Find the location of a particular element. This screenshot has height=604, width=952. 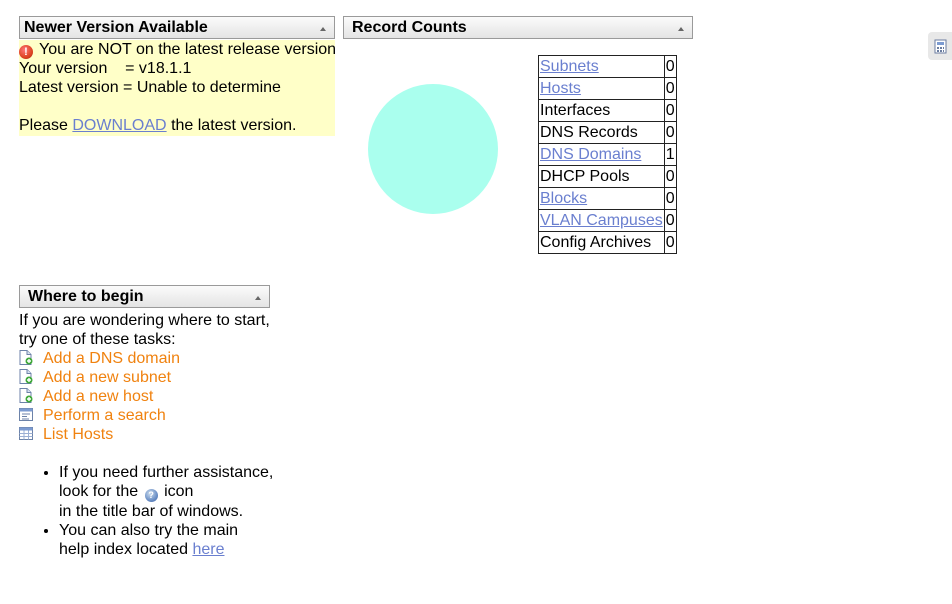

record-count-label-cell: Subnets is located at coordinates (601, 66).